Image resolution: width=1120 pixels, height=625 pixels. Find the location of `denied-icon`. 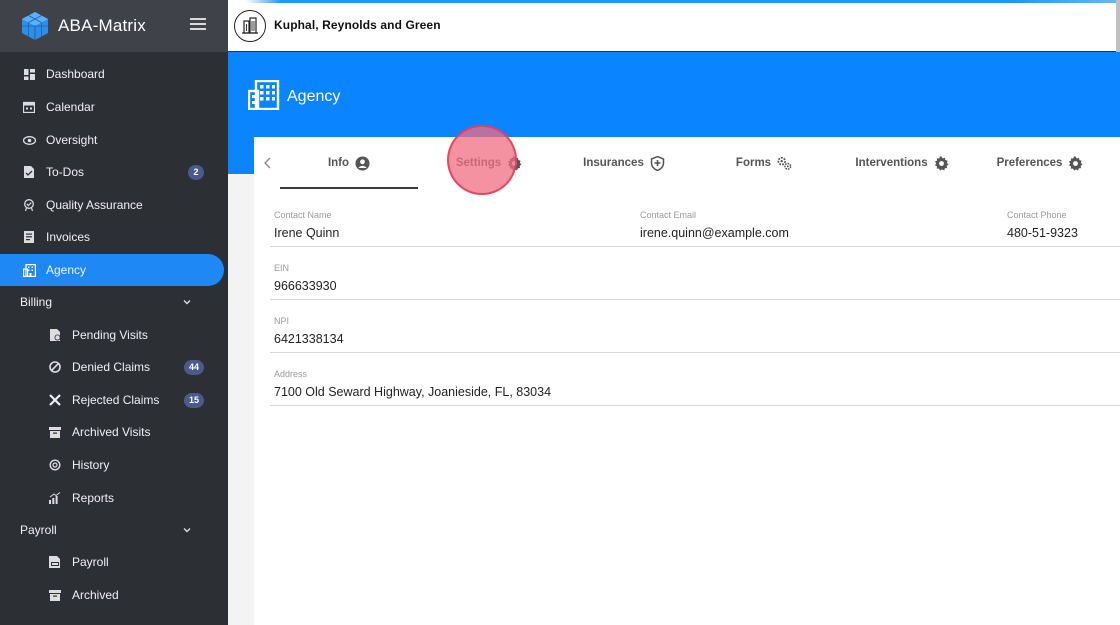

denied-icon is located at coordinates (55, 367).